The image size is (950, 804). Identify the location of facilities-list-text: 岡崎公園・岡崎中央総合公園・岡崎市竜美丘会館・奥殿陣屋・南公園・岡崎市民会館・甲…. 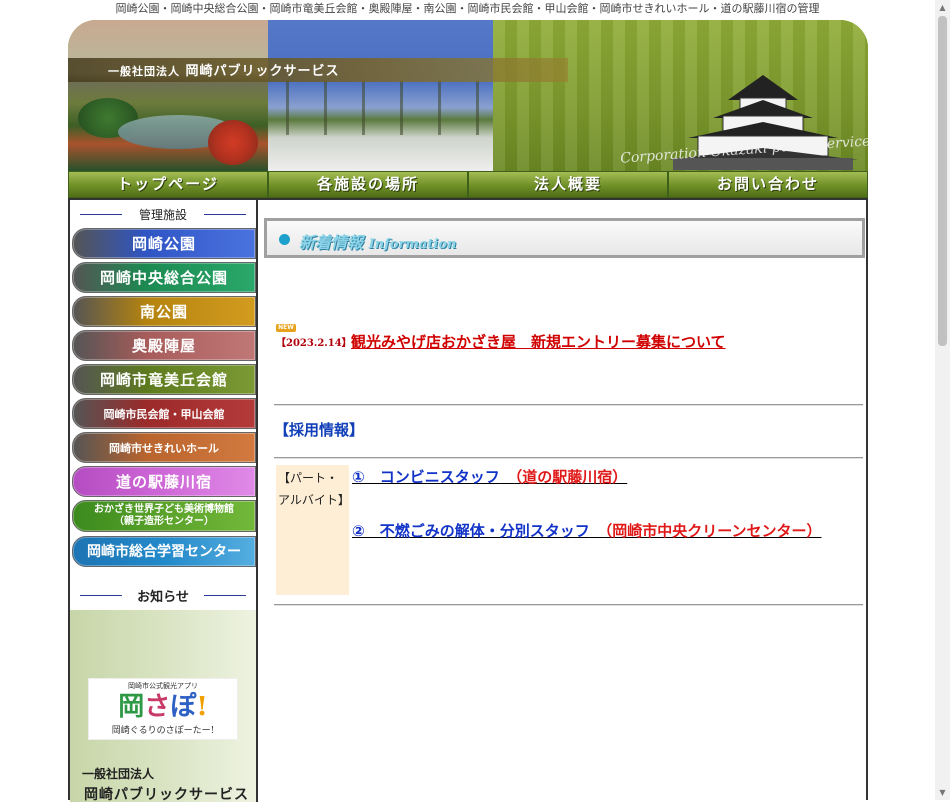
(467, 9).